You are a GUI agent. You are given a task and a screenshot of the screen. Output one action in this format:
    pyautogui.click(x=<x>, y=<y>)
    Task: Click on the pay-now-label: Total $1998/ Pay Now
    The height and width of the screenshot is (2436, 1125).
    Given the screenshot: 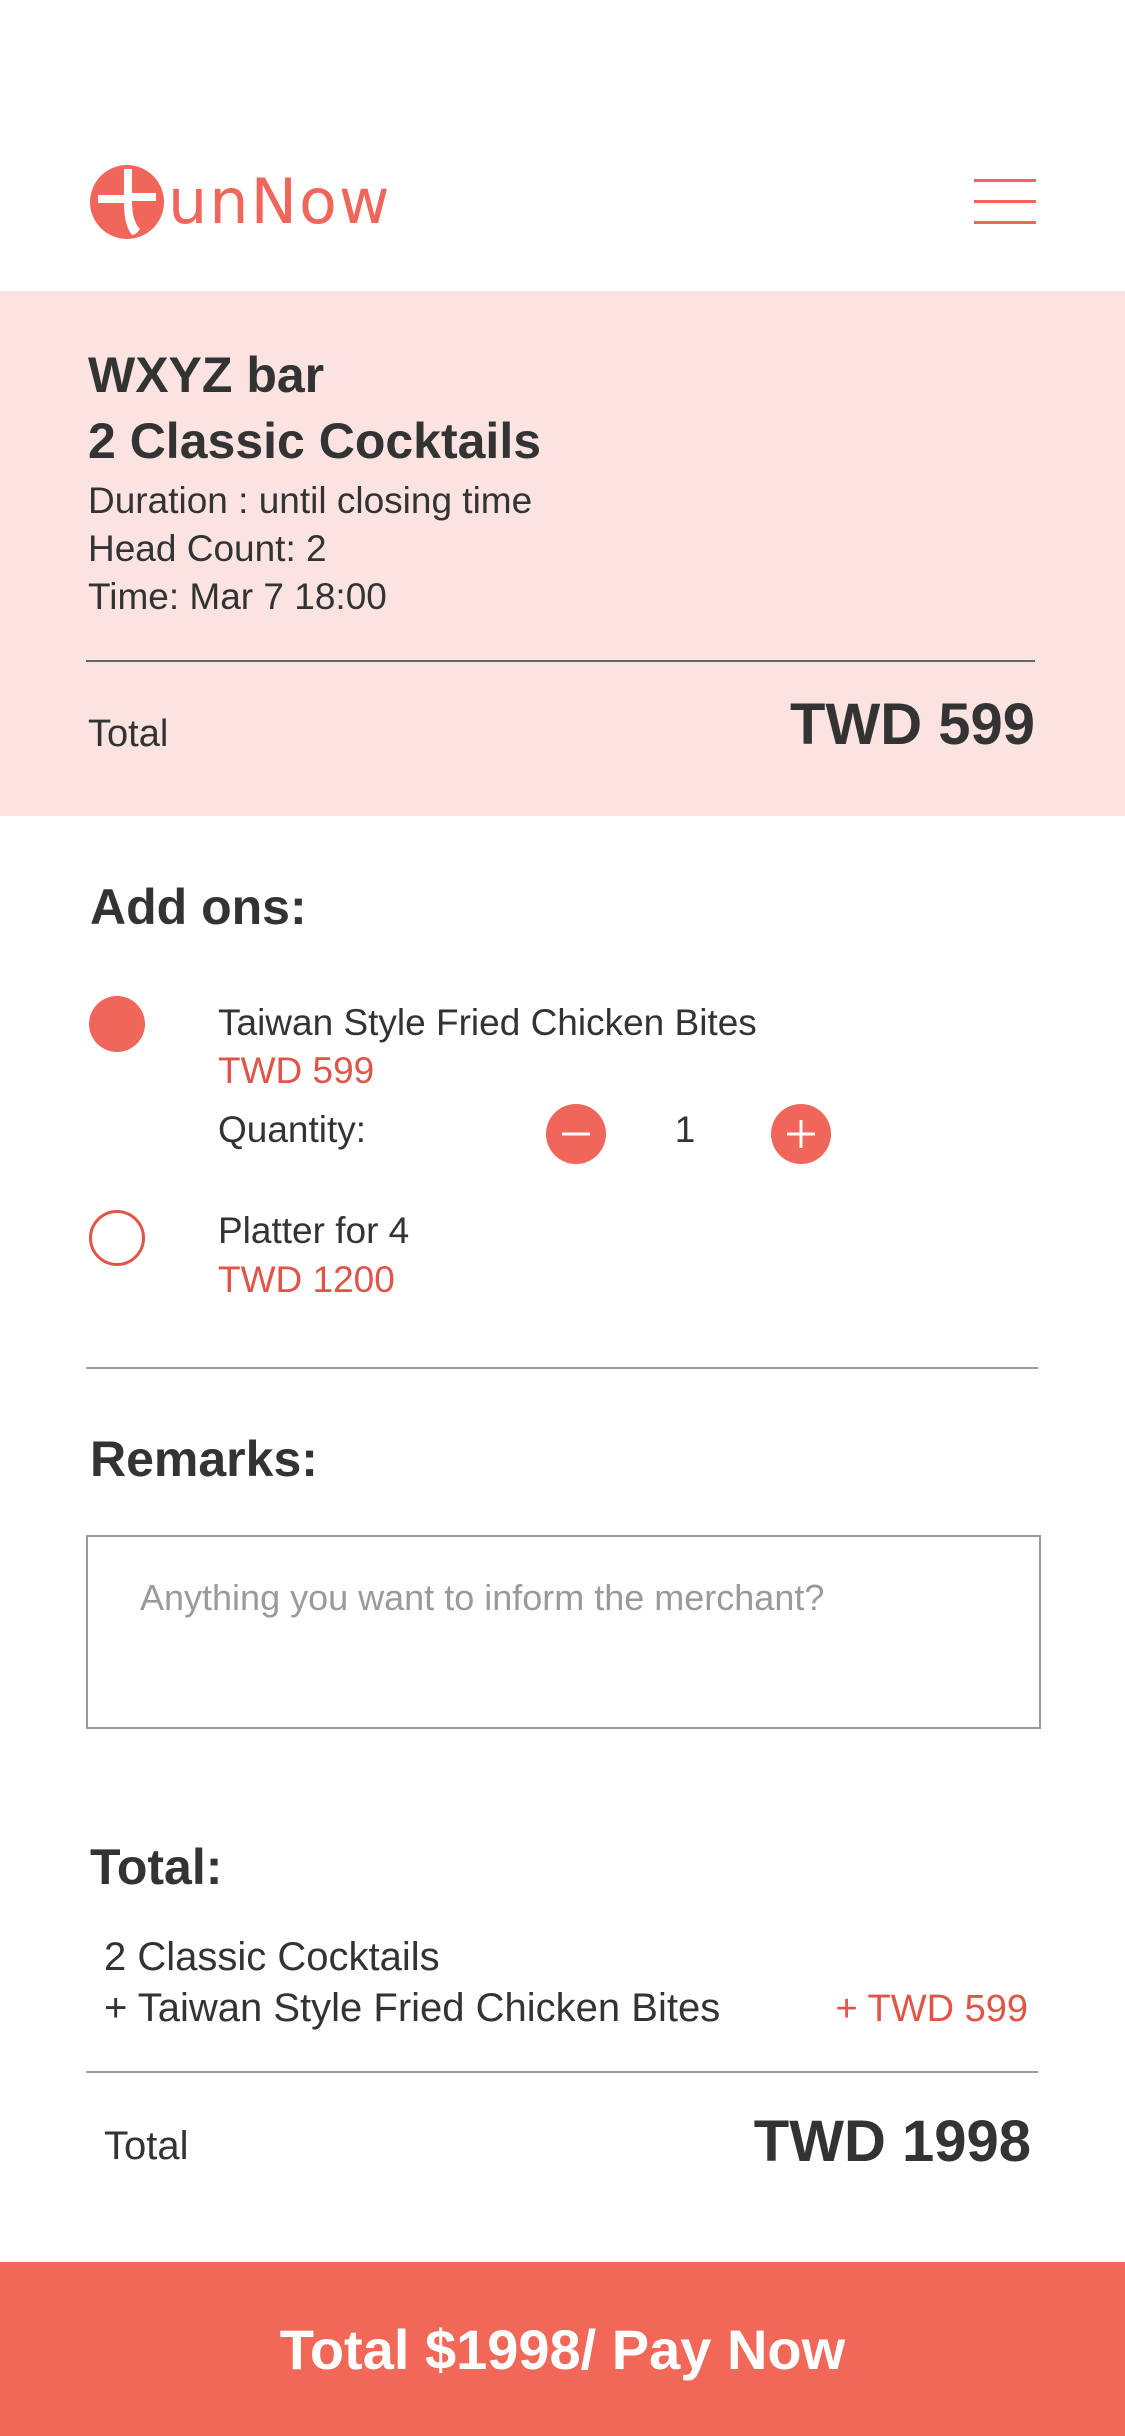 What is the action you would take?
    pyautogui.click(x=562, y=2349)
    